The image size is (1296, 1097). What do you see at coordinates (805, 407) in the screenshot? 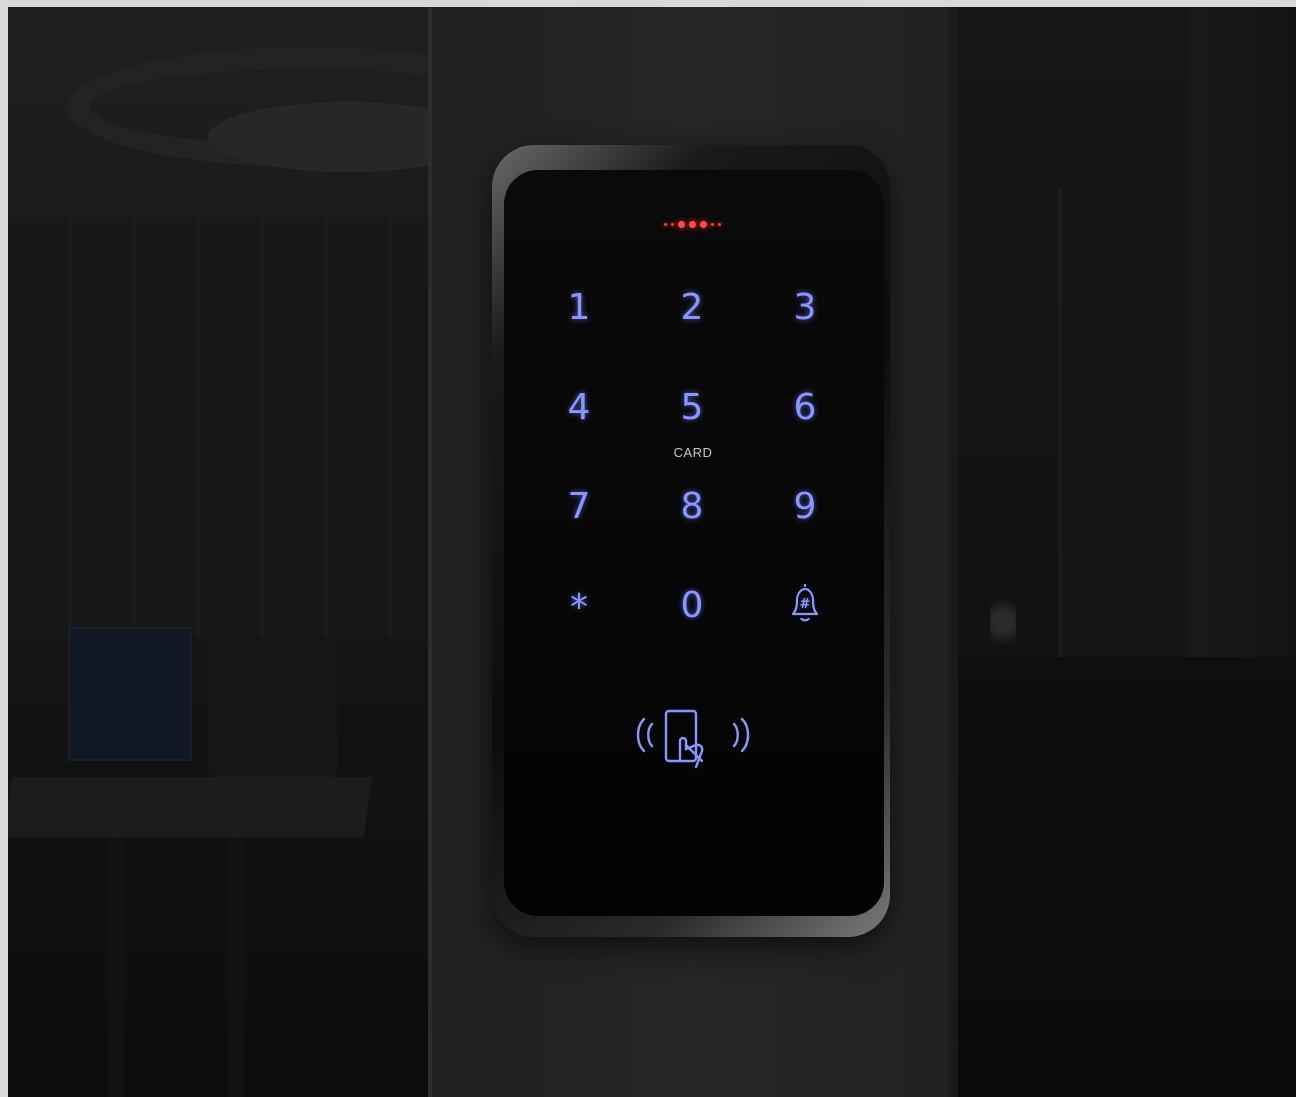
I see `key-6: 6` at bounding box center [805, 407].